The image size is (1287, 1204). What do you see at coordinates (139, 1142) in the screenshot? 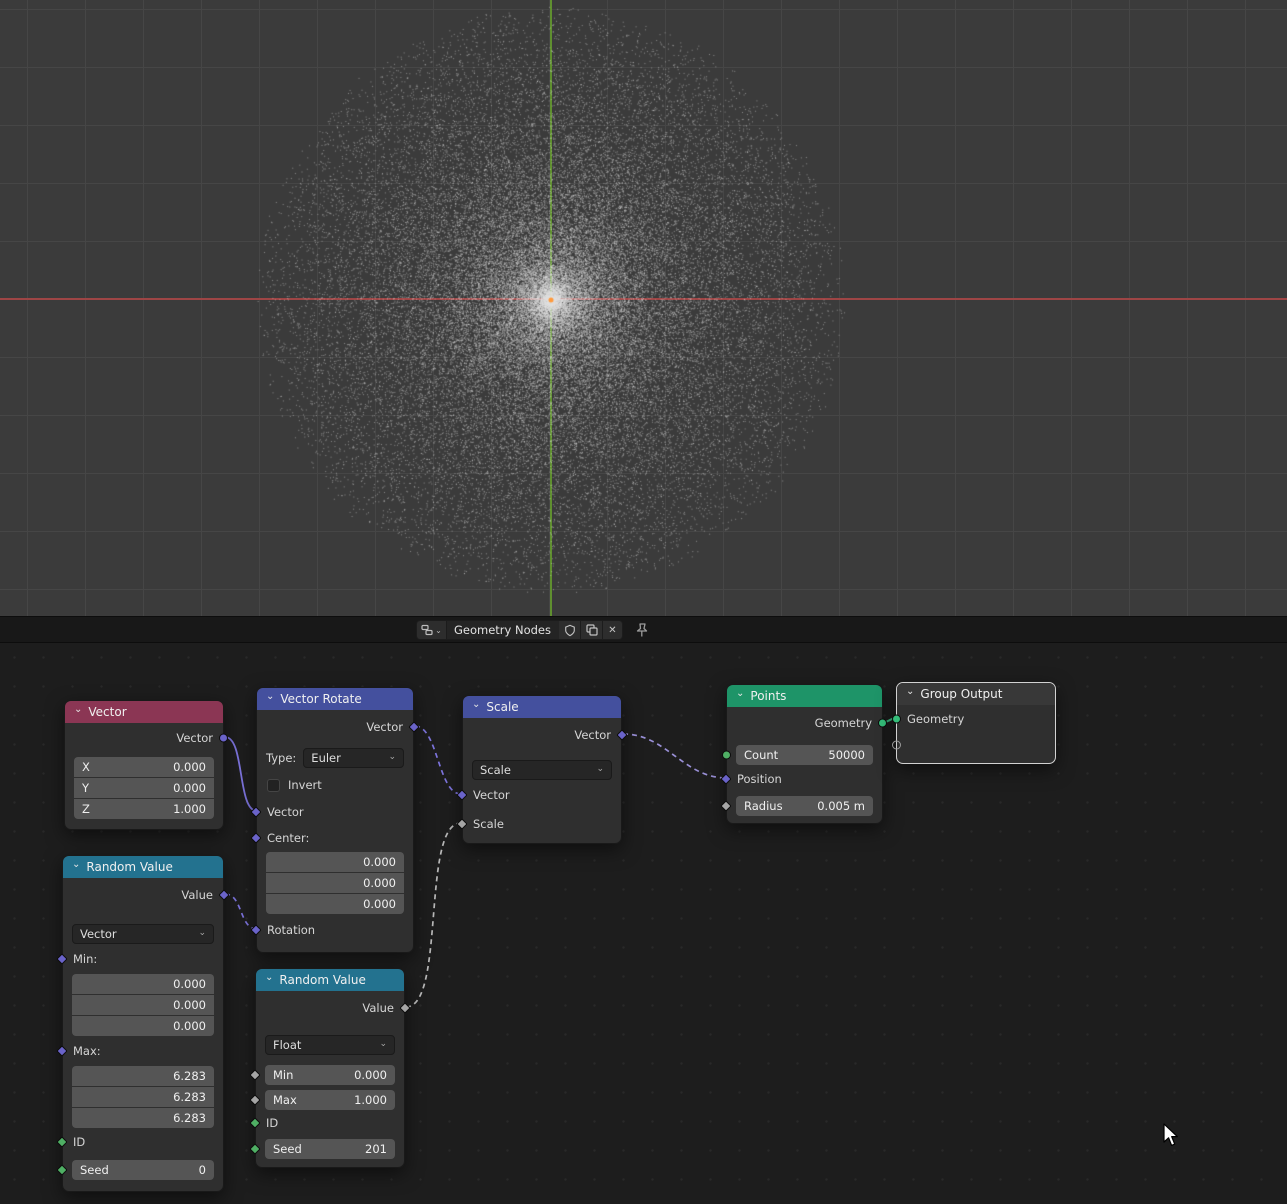
I see `id-input-row: ID` at bounding box center [139, 1142].